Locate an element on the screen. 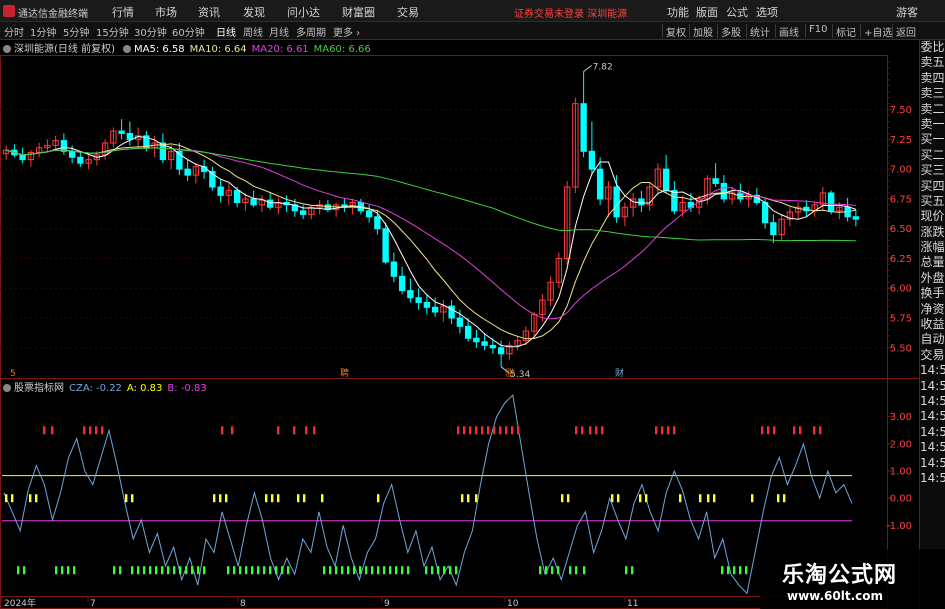  f10-button: F10 is located at coordinates (816, 31).